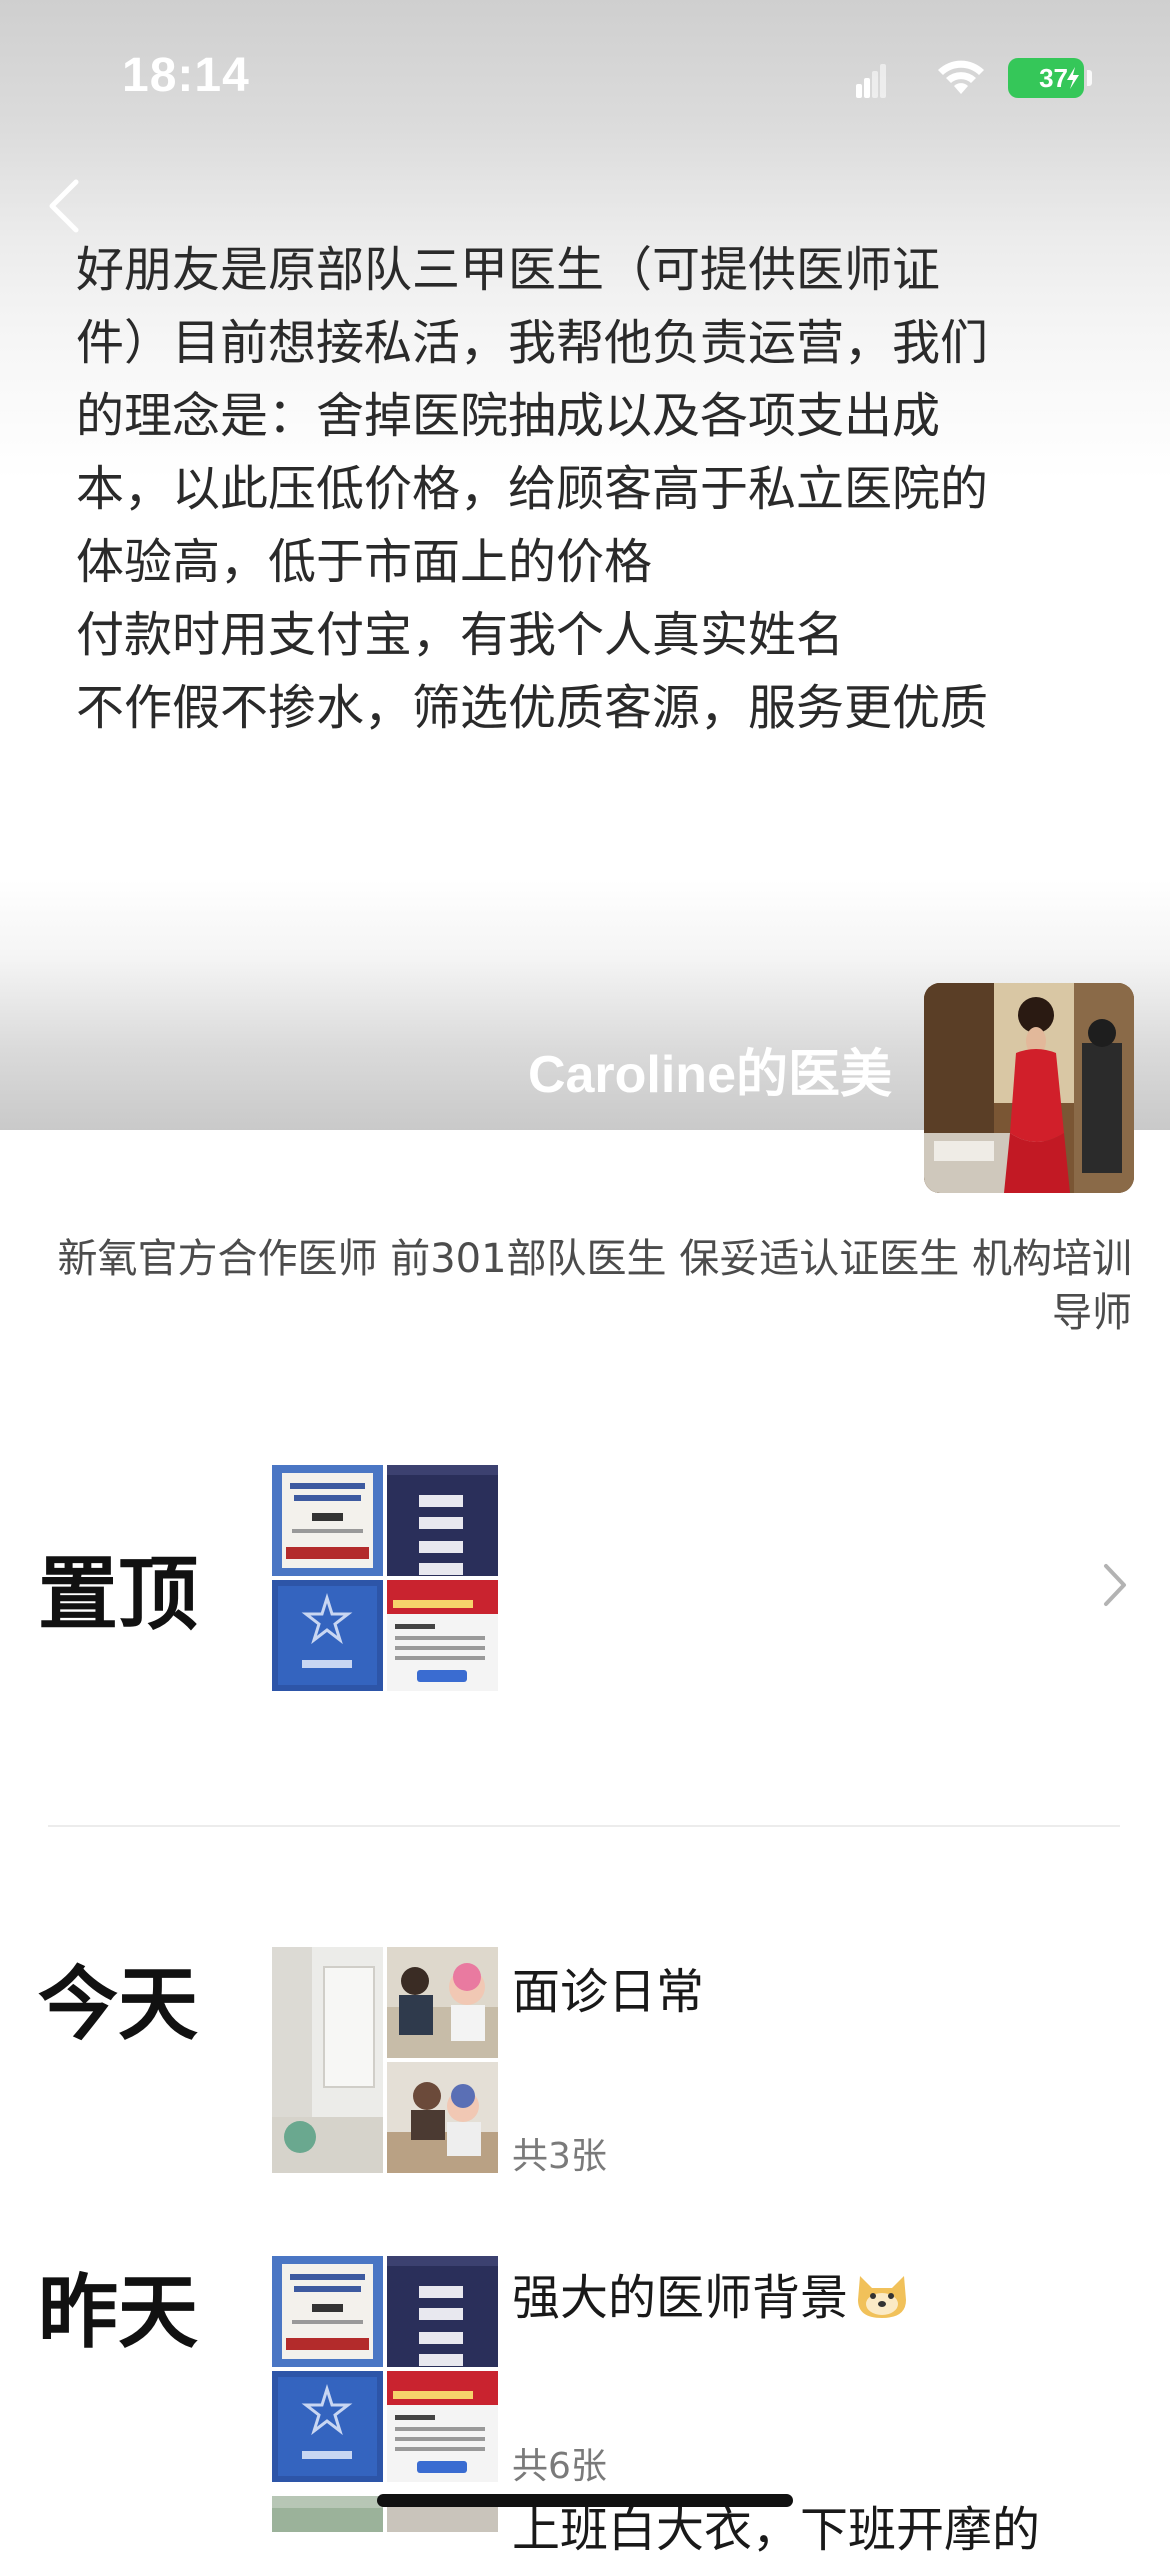 This screenshot has height=2560, width=1170. I want to click on clinic-room-thumbnail, so click(327, 2060).